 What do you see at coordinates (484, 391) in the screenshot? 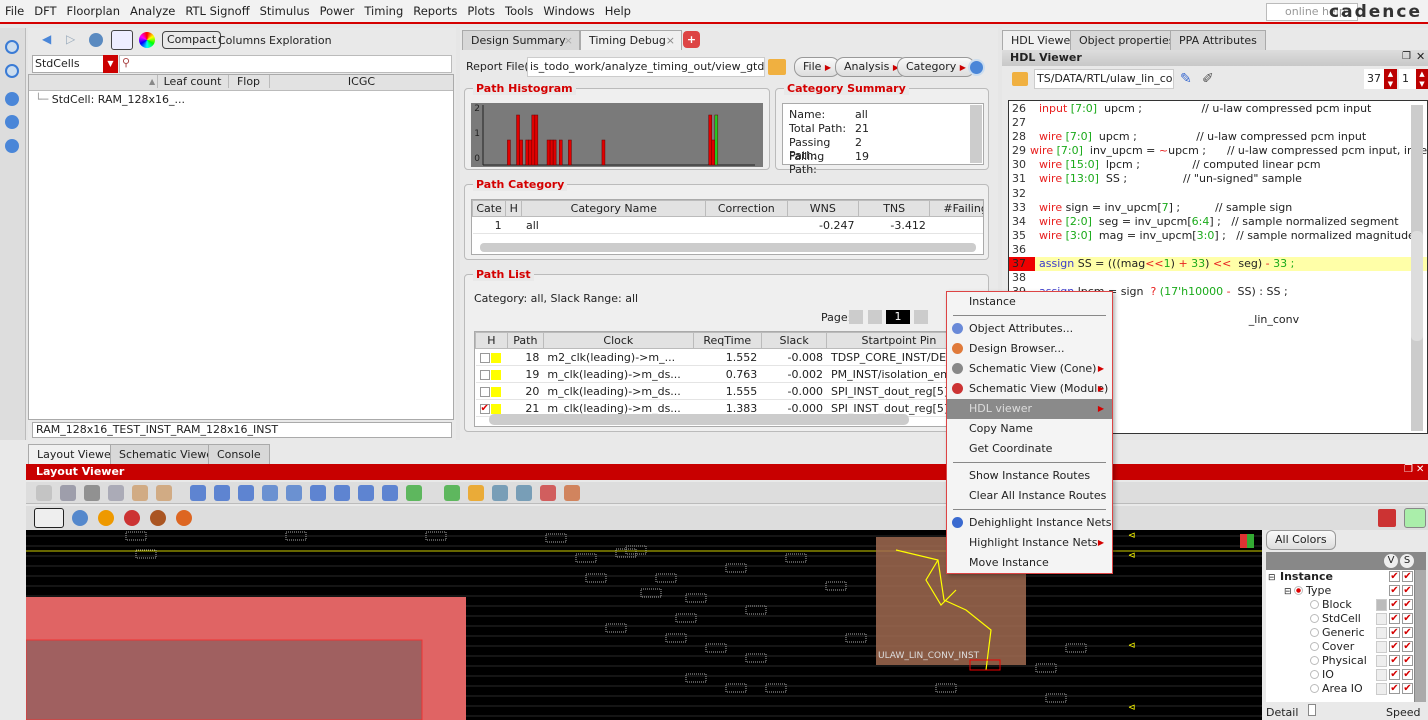
I see `row-checkbox` at bounding box center [484, 391].